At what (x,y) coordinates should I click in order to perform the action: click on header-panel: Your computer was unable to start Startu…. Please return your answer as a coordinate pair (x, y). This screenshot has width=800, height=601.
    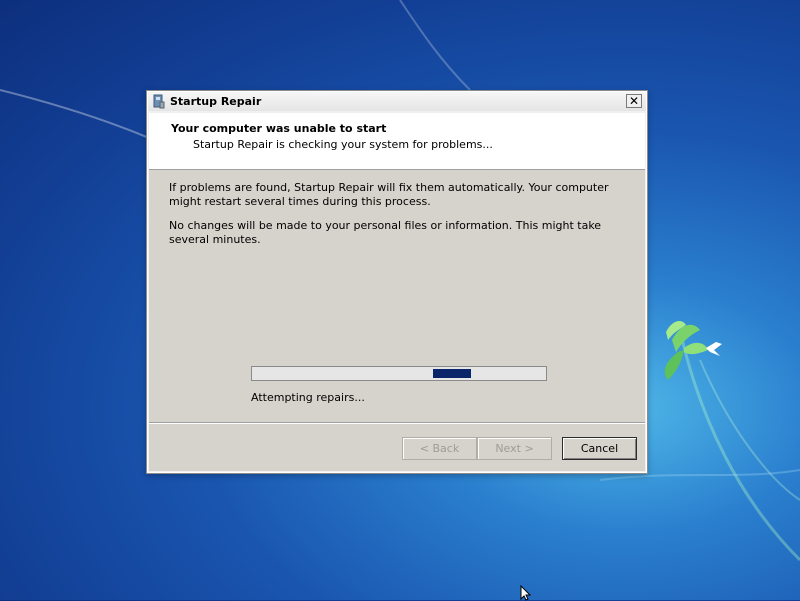
    Looking at the image, I should click on (397, 141).